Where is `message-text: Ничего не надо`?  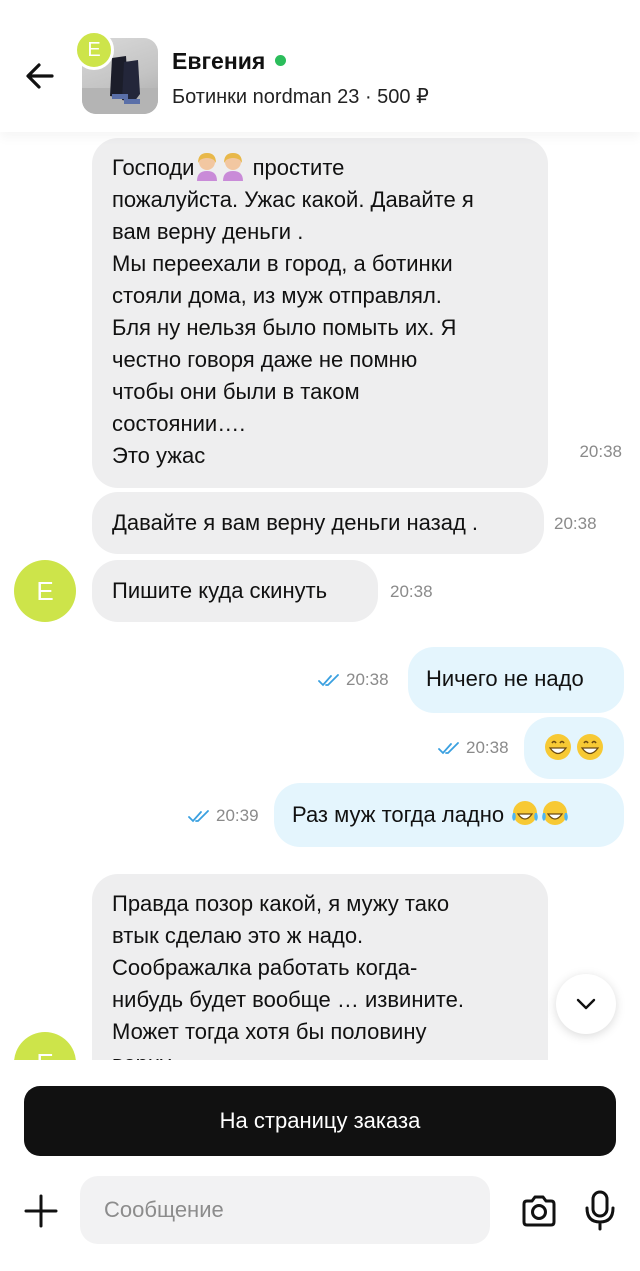
message-text: Ничего не надо is located at coordinates (505, 678).